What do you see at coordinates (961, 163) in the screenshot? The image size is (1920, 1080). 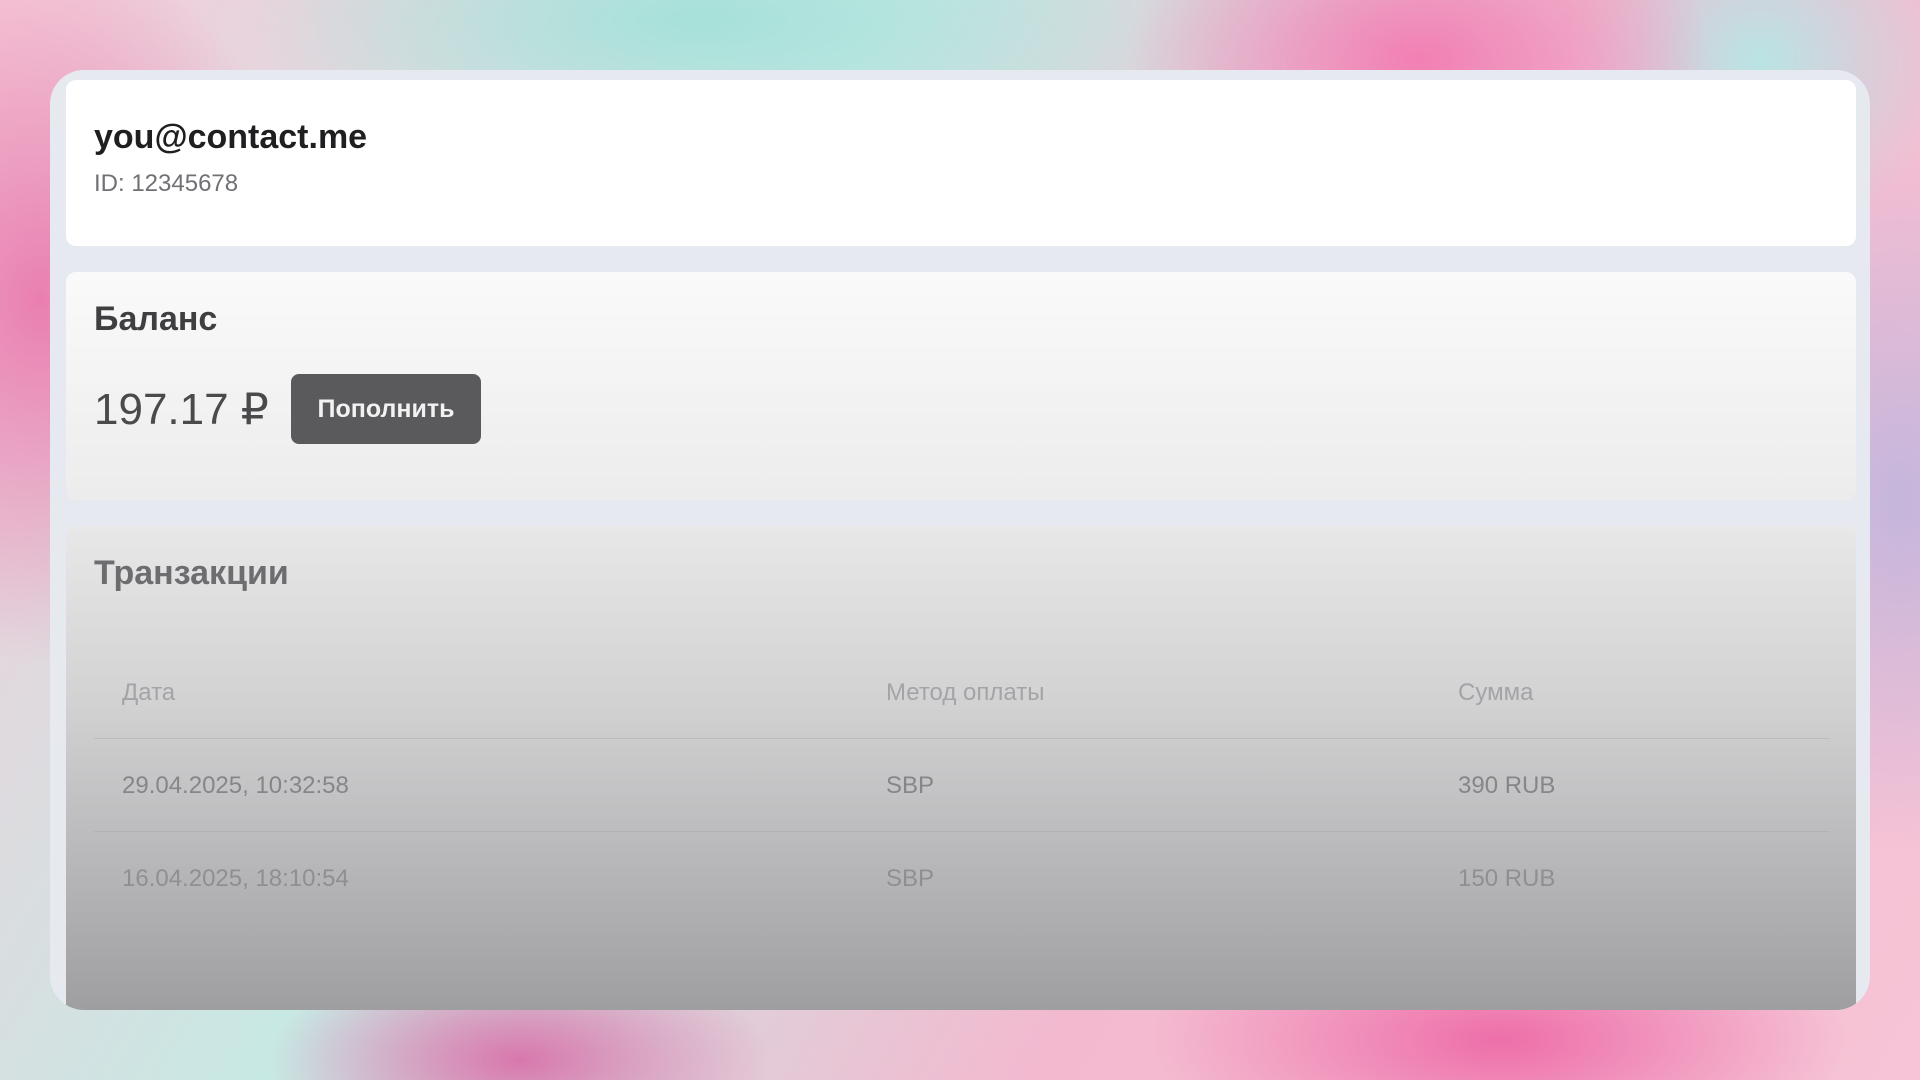 I see `user-card: you@contact.me ID: 12345678` at bounding box center [961, 163].